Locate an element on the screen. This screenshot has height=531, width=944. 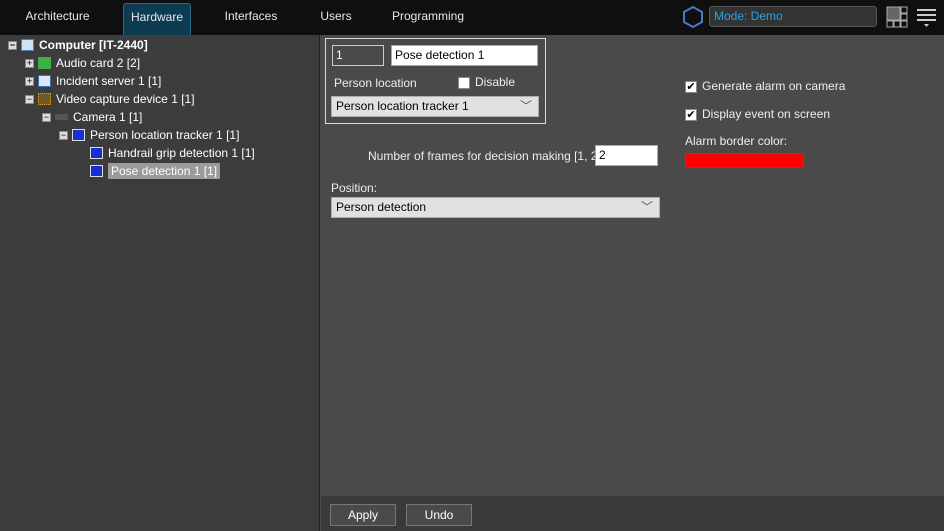
tracker-dropdown: Person location tracker 1 ﹀ is located at coordinates (435, 106).